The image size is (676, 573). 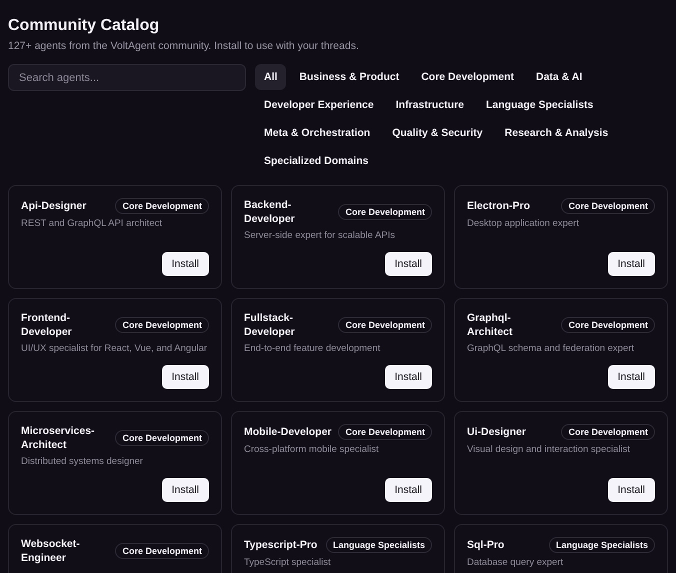 I want to click on agent-name: Fullstack-Developer, so click(x=270, y=325).